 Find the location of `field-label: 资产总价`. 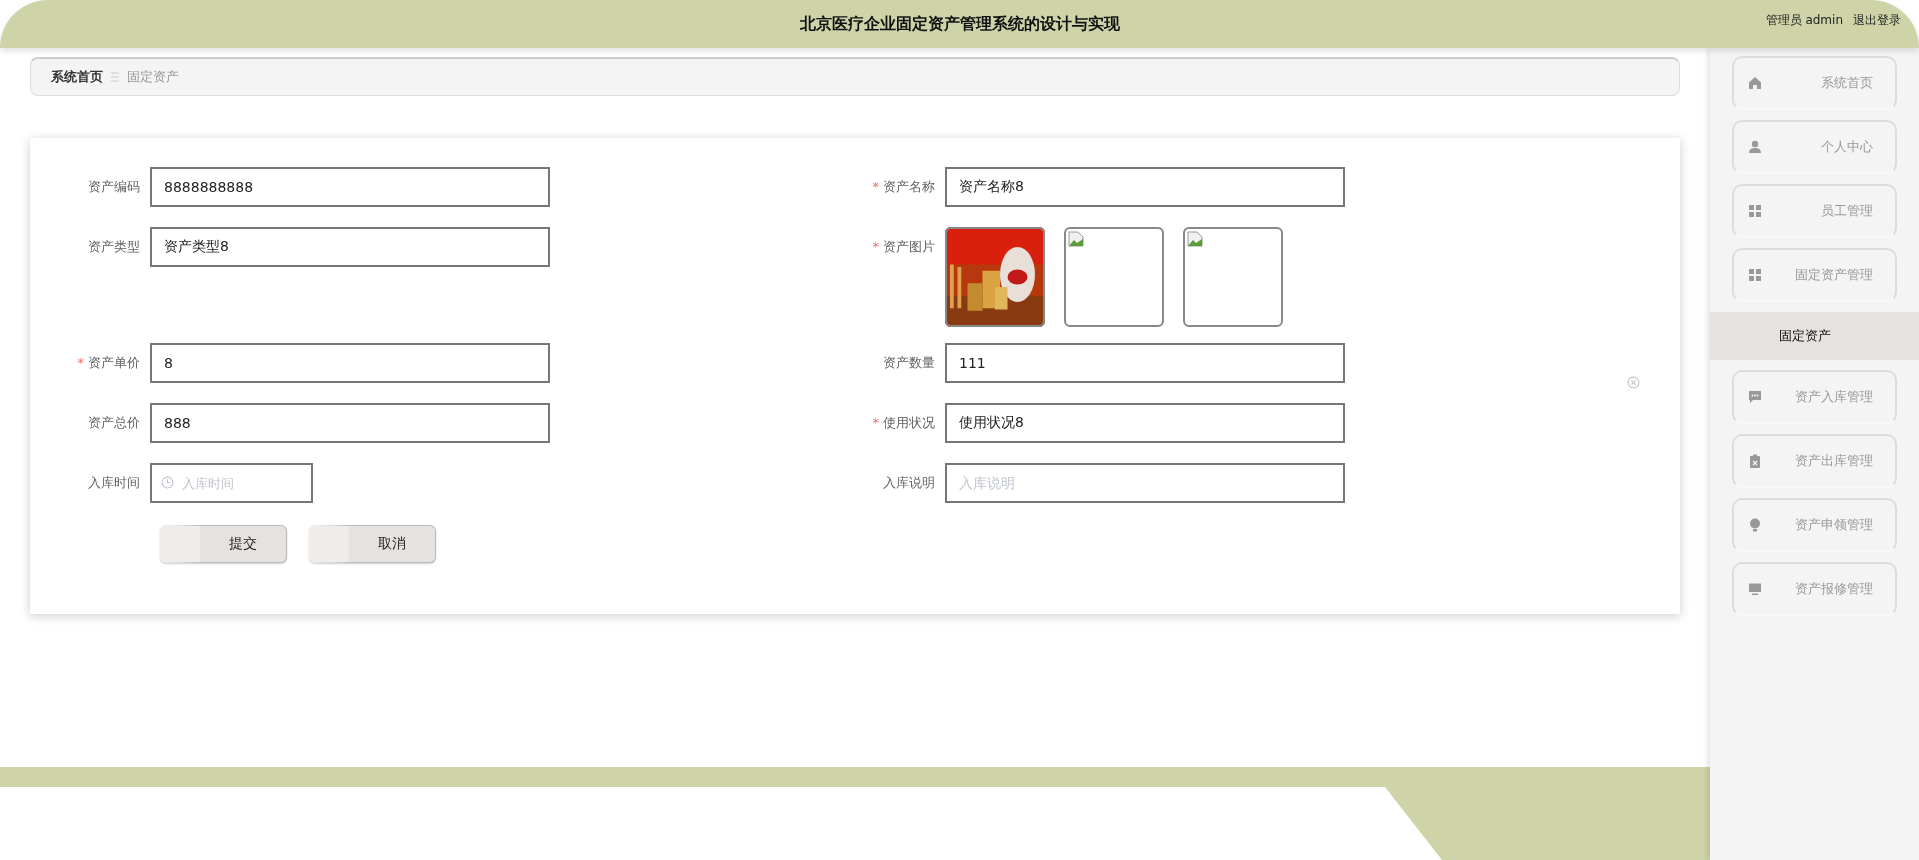

field-label: 资产总价 is located at coordinates (114, 422).